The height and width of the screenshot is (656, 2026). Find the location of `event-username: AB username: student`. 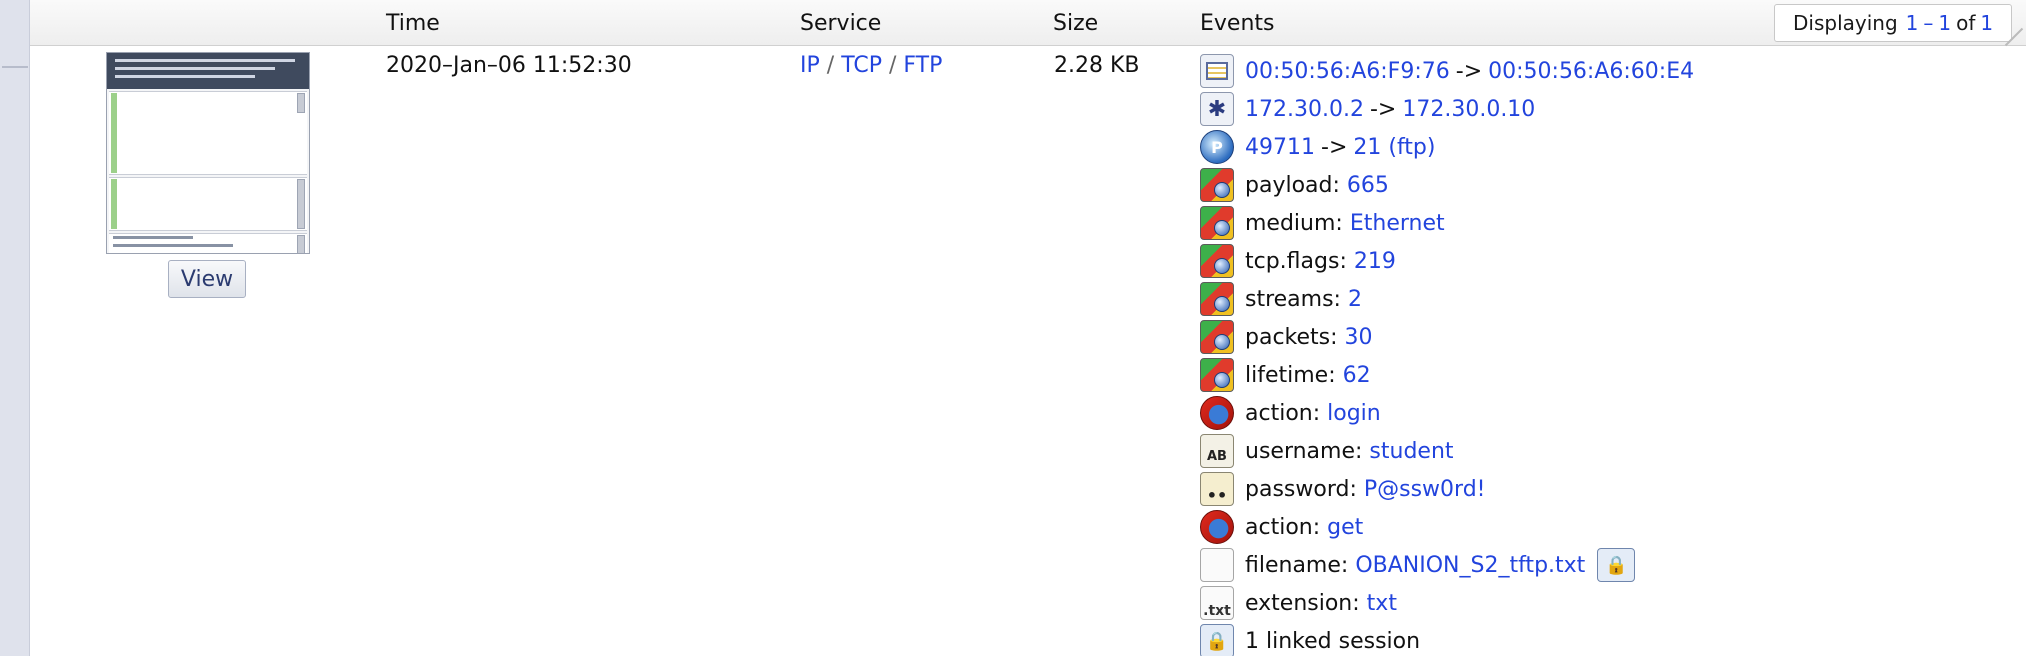

event-username: AB username: student is located at coordinates (1447, 451).